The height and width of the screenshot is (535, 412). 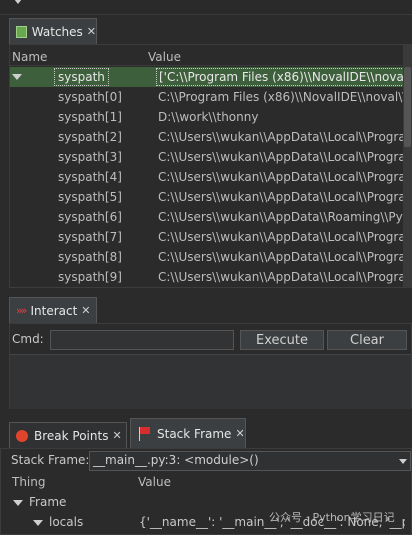 I want to click on watches-icon, so click(x=21, y=31).